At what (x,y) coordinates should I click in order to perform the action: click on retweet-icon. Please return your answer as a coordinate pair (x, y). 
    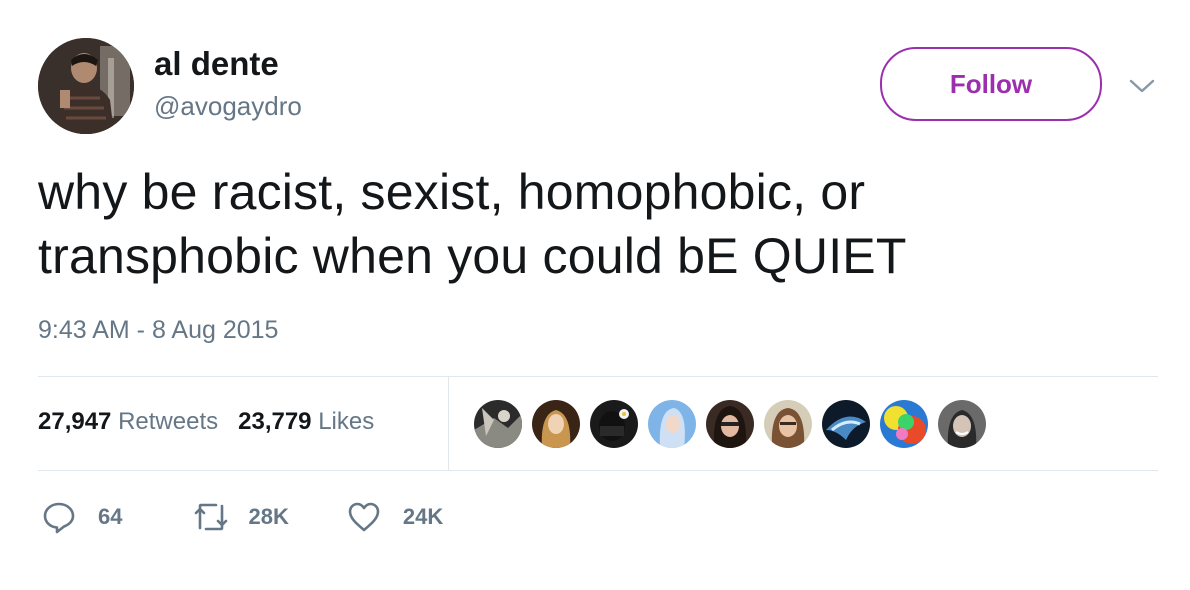
    Looking at the image, I should click on (211, 517).